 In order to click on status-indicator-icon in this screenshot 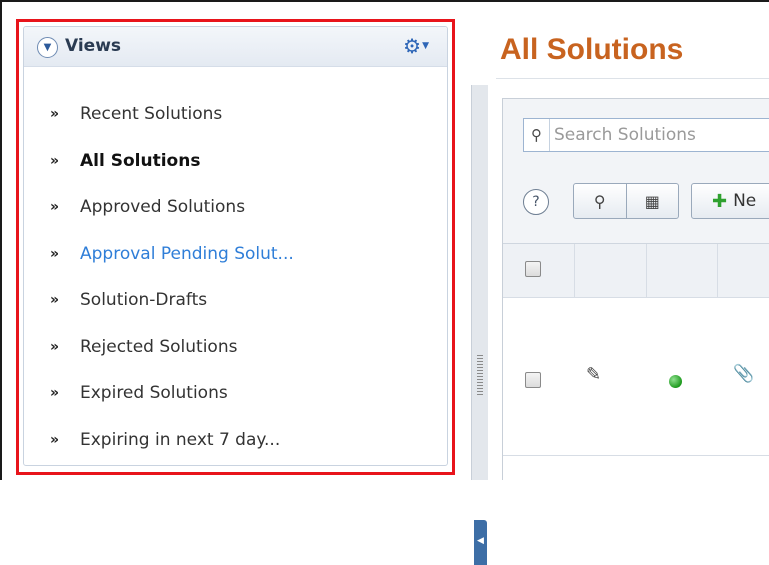, I will do `click(675, 381)`.